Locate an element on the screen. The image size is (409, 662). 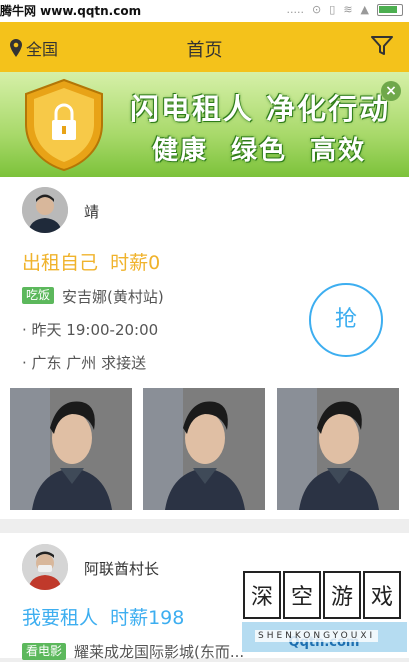
status-icons: ..... ⊙ ▯ ≋ ▲ is located at coordinates (345, 9).